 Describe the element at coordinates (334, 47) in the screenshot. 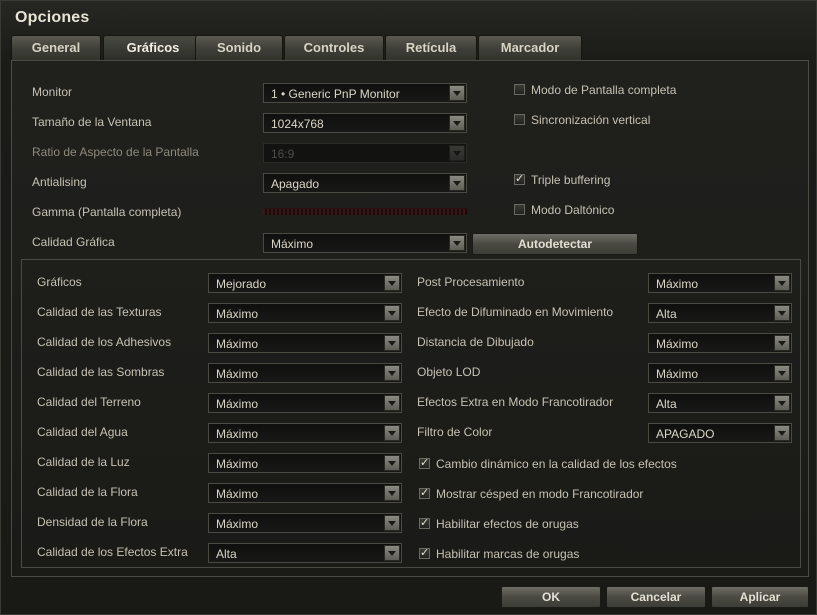

I see `tab-controls: Controles` at that location.